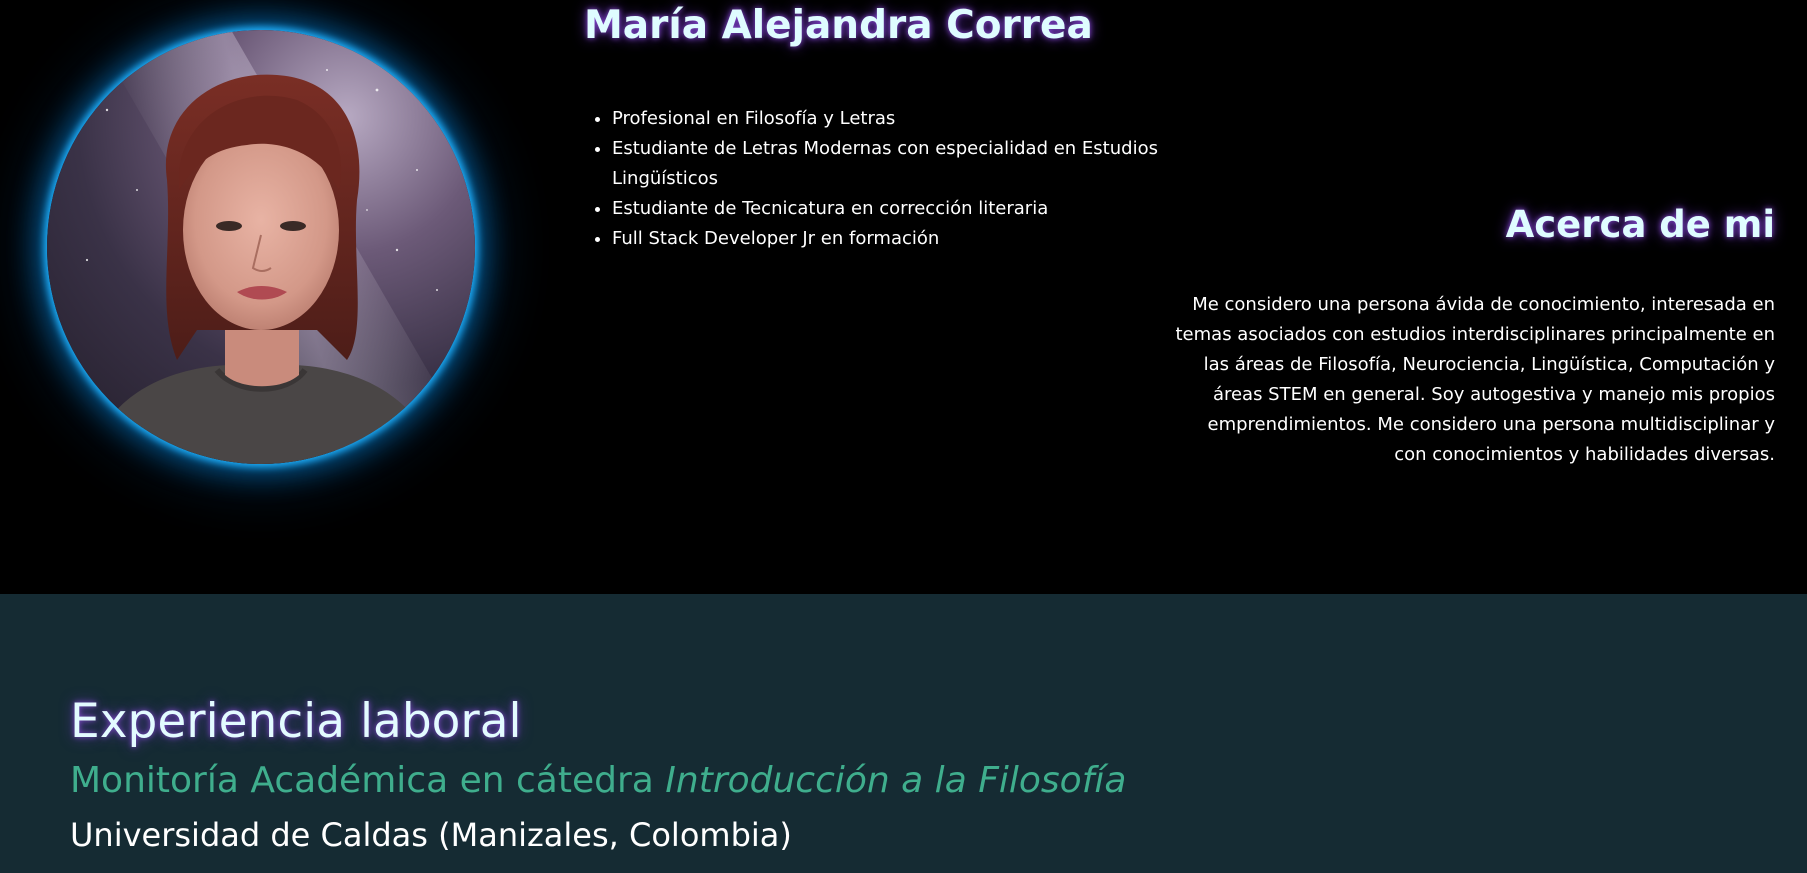  What do you see at coordinates (362, 780) in the screenshot?
I see `job-role: Monitoría Académica en cátedra` at bounding box center [362, 780].